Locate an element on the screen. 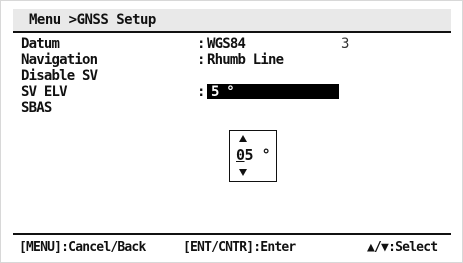 This screenshot has height=263, width=463. sv-elv-selected-value: 5 ° is located at coordinates (273, 92).